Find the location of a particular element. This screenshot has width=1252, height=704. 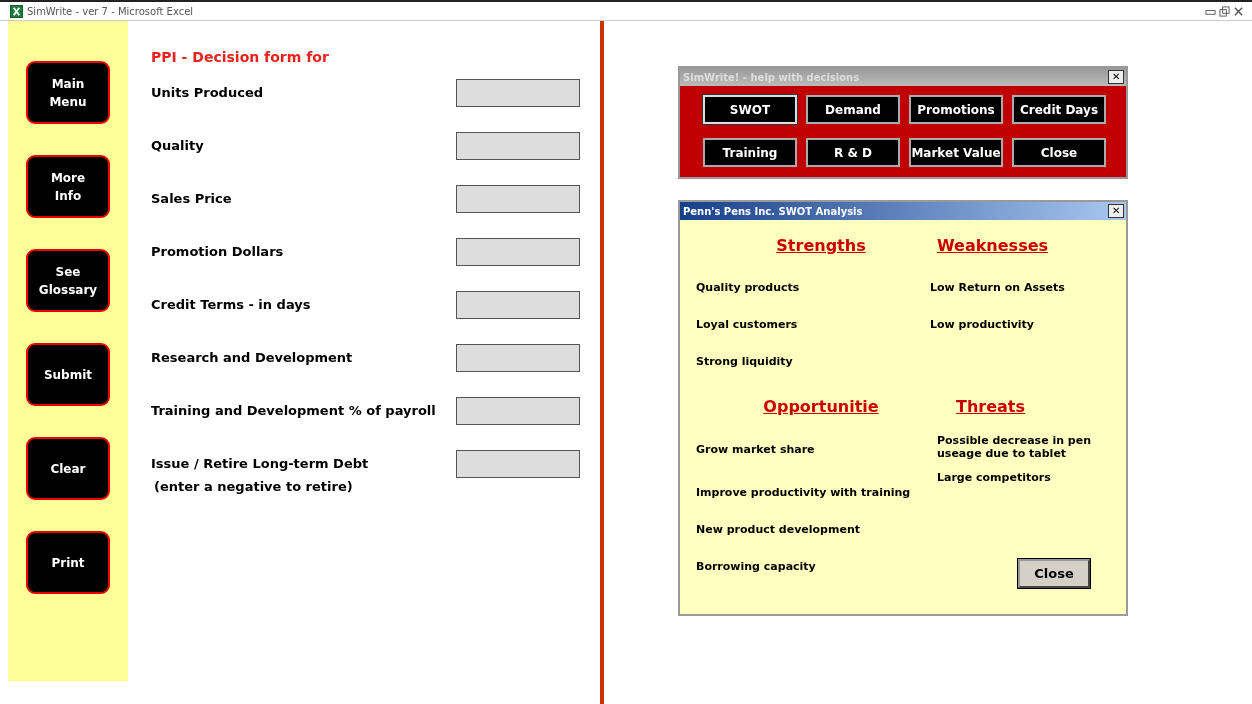

macro-button: Submit is located at coordinates (68, 374).